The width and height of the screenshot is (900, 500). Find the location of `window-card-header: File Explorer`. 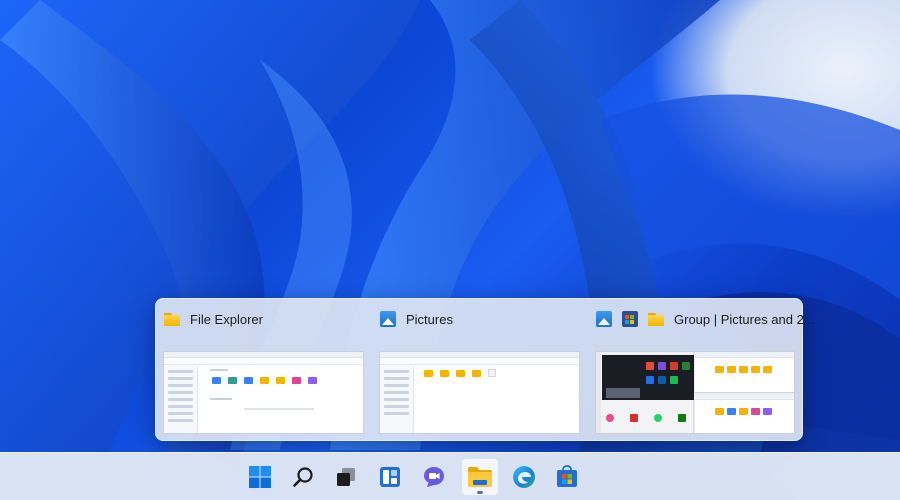

window-card-header: File Explorer is located at coordinates (213, 319).